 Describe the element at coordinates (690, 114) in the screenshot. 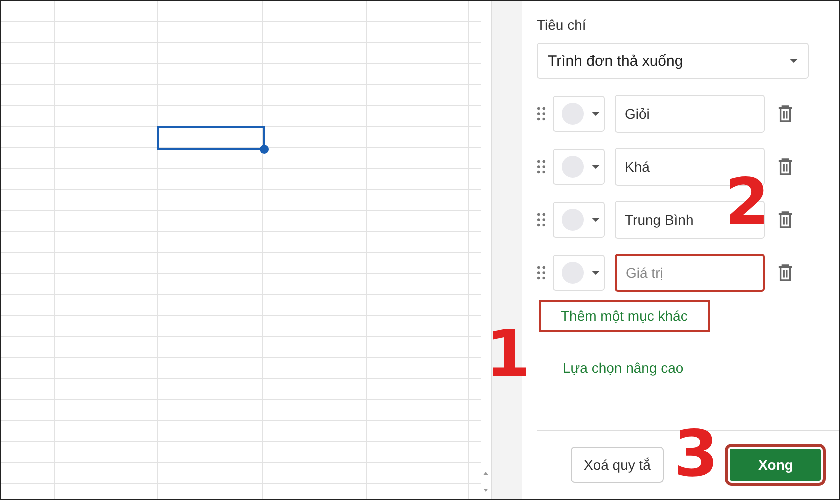

I see `item-input-field: Giỏi` at that location.